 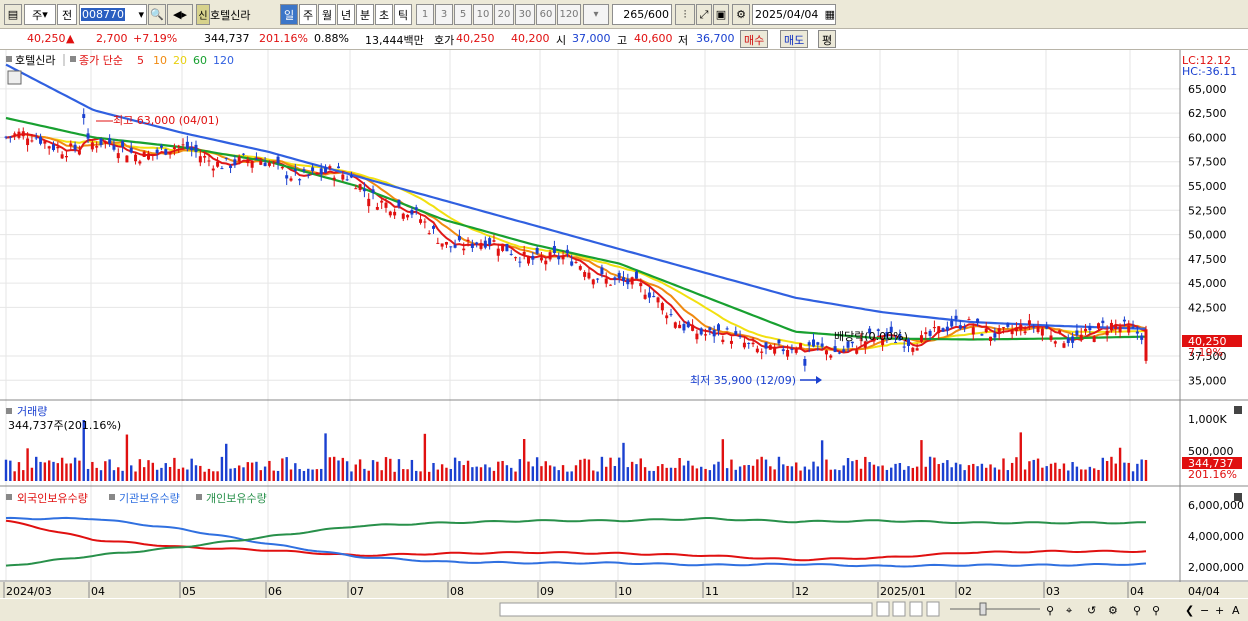 What do you see at coordinates (13, 14) in the screenshot?
I see `panel-icon: ▤` at bounding box center [13, 14].